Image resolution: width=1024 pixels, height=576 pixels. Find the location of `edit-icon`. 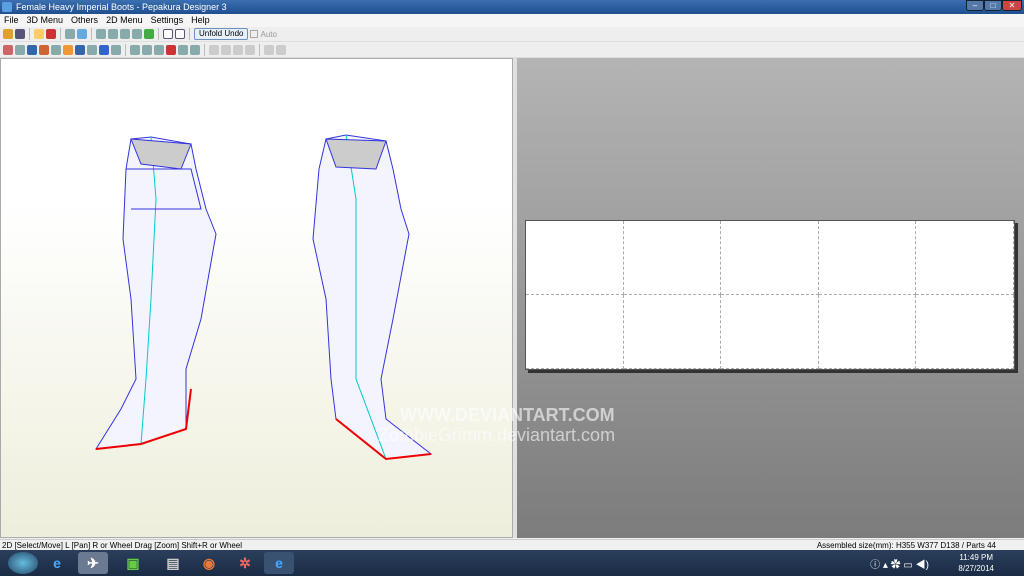

edit-icon is located at coordinates (101, 34).